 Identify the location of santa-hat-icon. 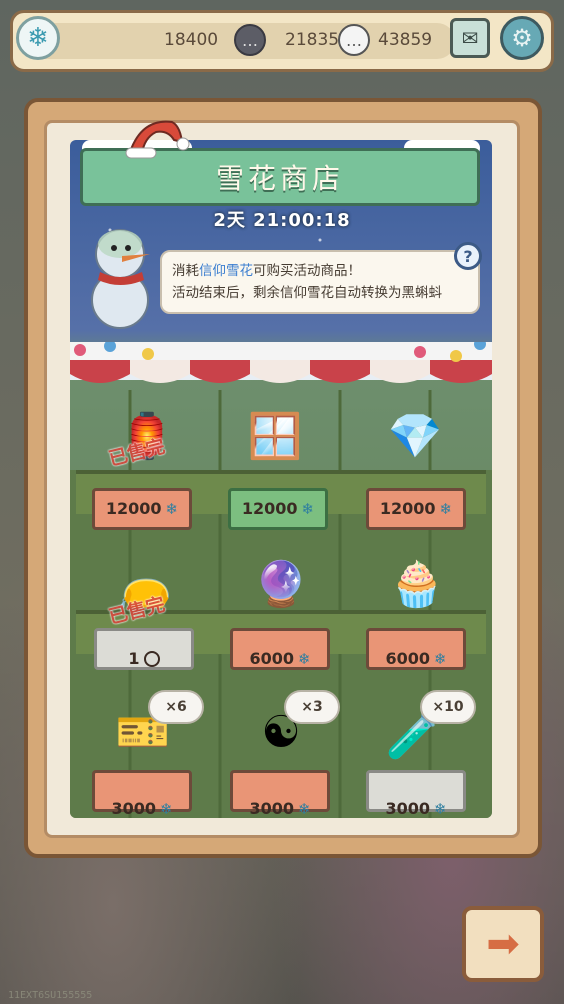
(157, 139).